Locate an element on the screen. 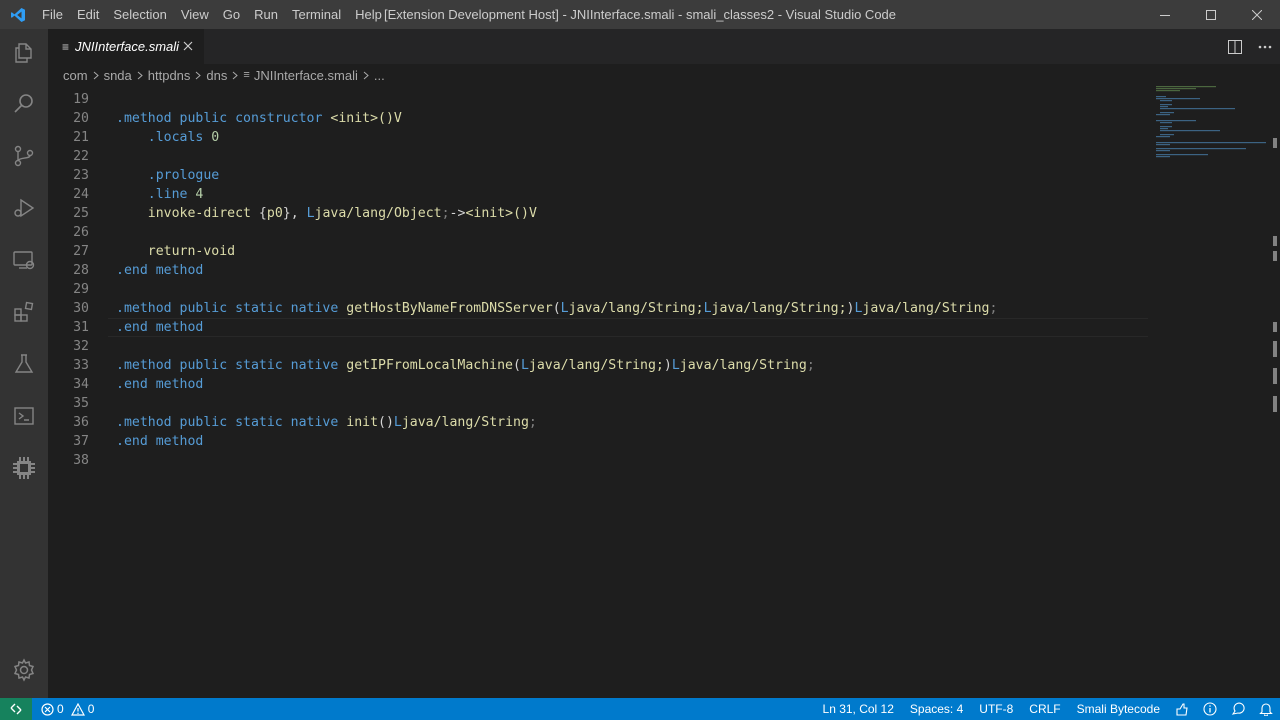  code-token: invoke-direct is located at coordinates (187, 213).